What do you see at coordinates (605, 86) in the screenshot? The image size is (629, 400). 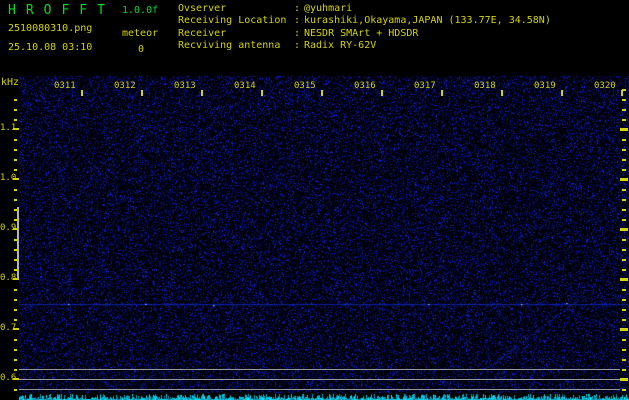 I see `time-tick-label: 0320` at bounding box center [605, 86].